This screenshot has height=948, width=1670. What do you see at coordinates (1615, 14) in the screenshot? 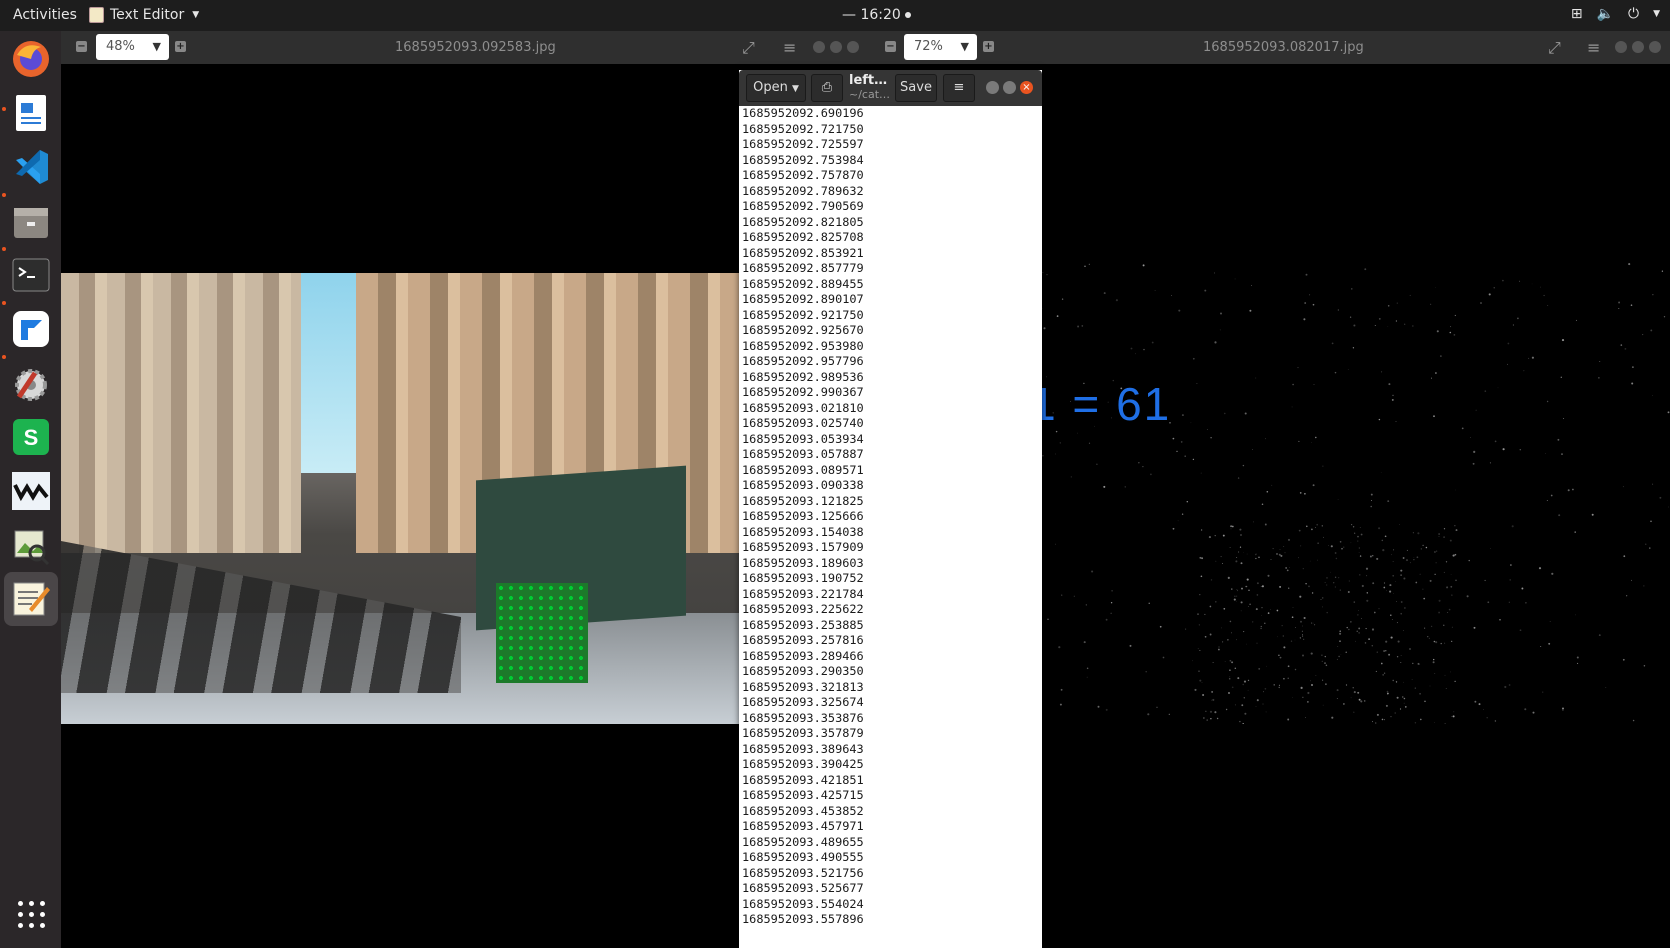
I see `system-tray: ⊞ 🔈 ⏻ ▼` at bounding box center [1615, 14].